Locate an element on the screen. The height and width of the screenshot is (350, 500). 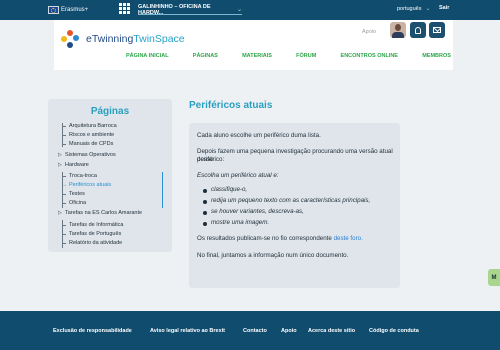
tree-line-active is located at coordinates (162, 190).